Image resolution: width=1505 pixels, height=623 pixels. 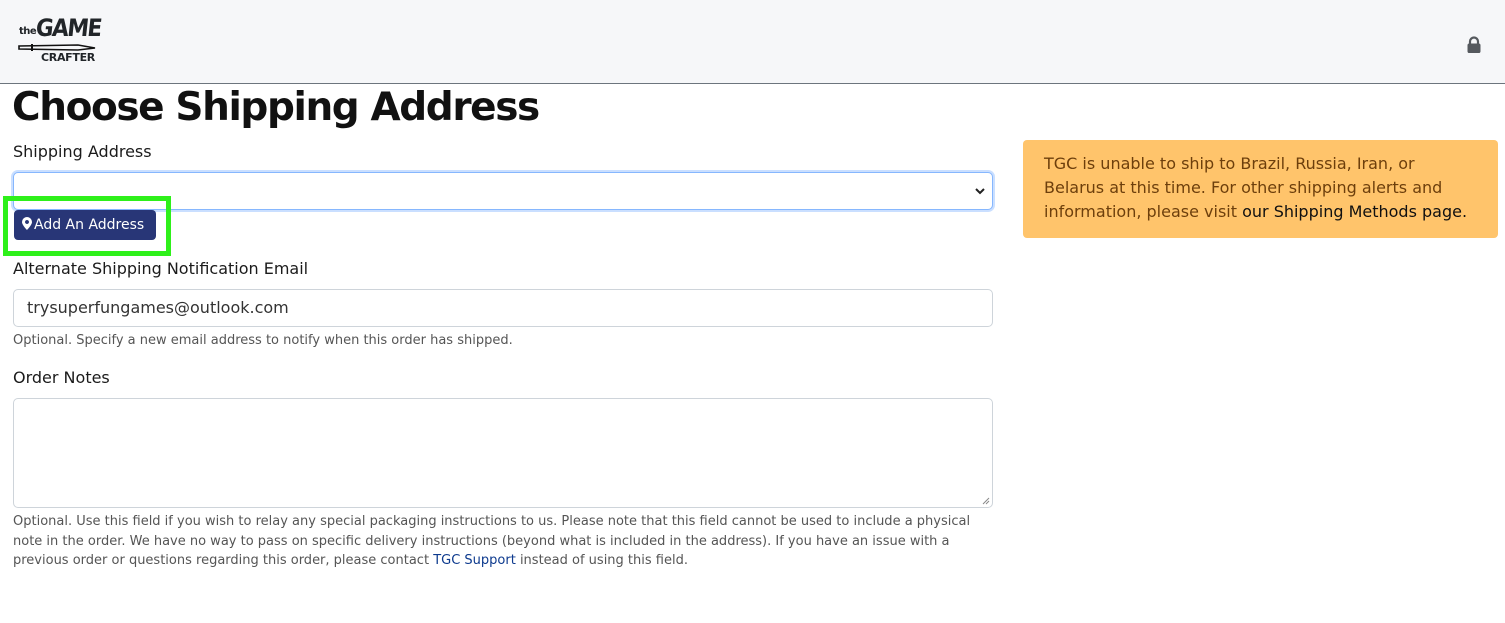 I want to click on tgc-support-link: TGC Support, so click(x=474, y=560).